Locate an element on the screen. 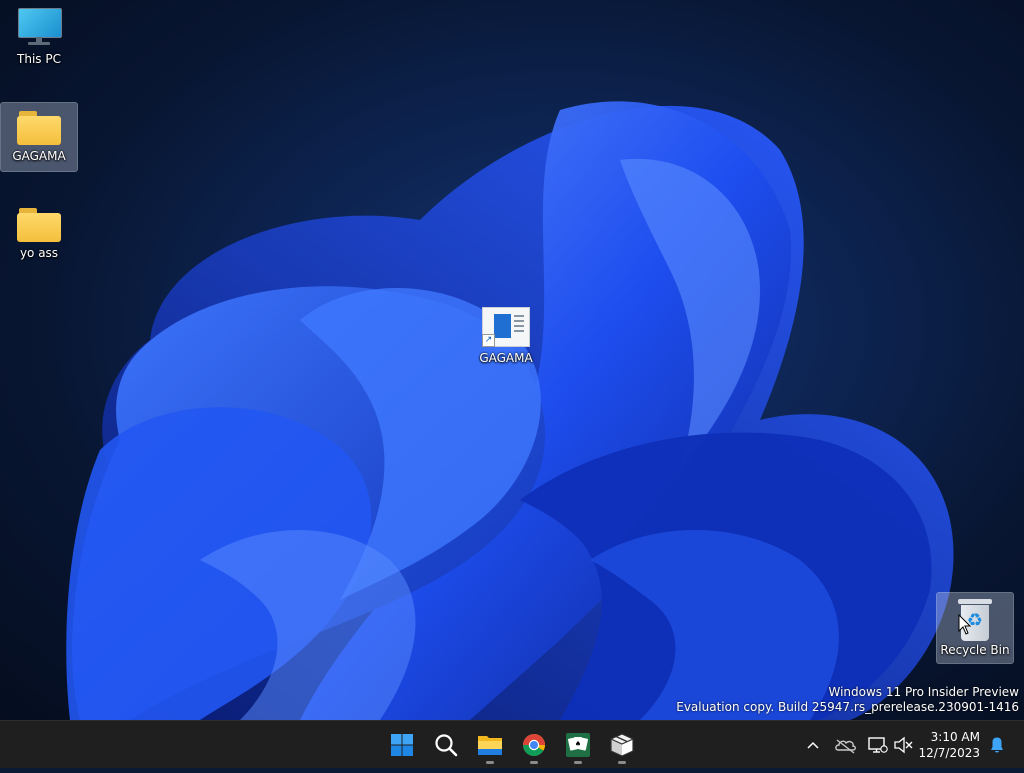 The height and width of the screenshot is (773, 1024). desktop-icon-label: This PC is located at coordinates (39, 59).